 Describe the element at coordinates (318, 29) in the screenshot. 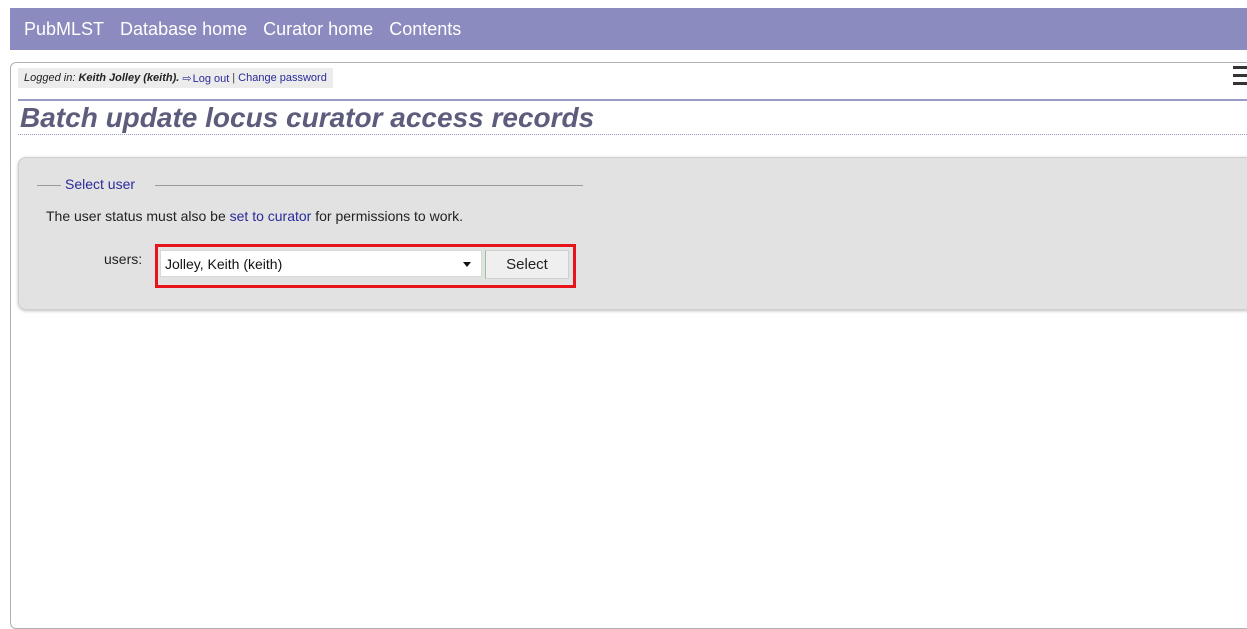

I see `nav-curator-home: Curator home` at that location.